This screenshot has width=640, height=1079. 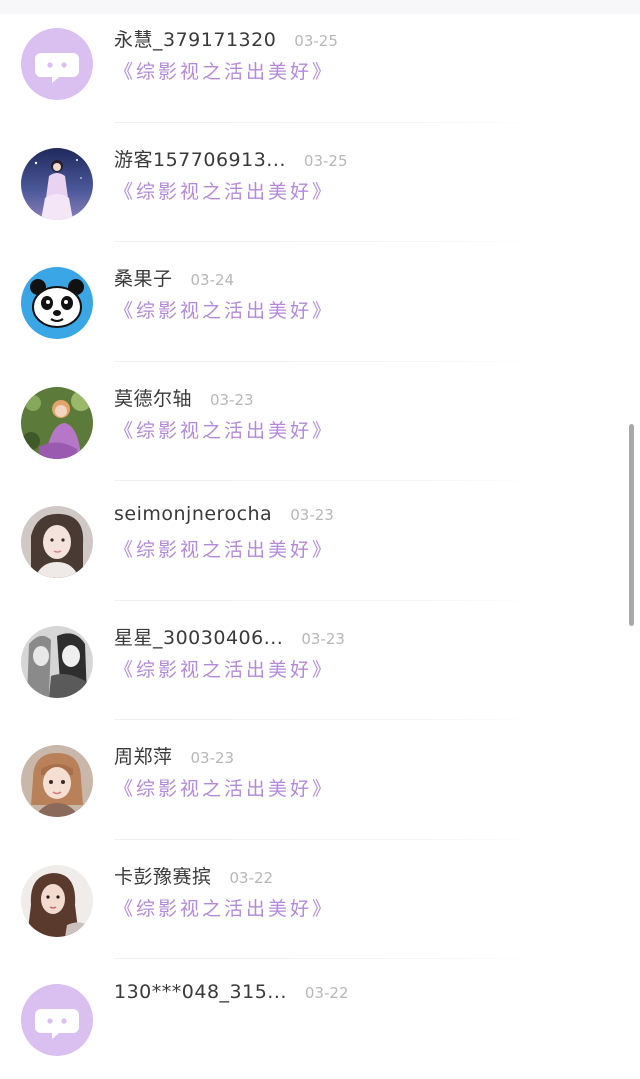 I want to click on list-item: 周郑萍 03-23 《综影视之活出美好》, so click(x=314, y=780).